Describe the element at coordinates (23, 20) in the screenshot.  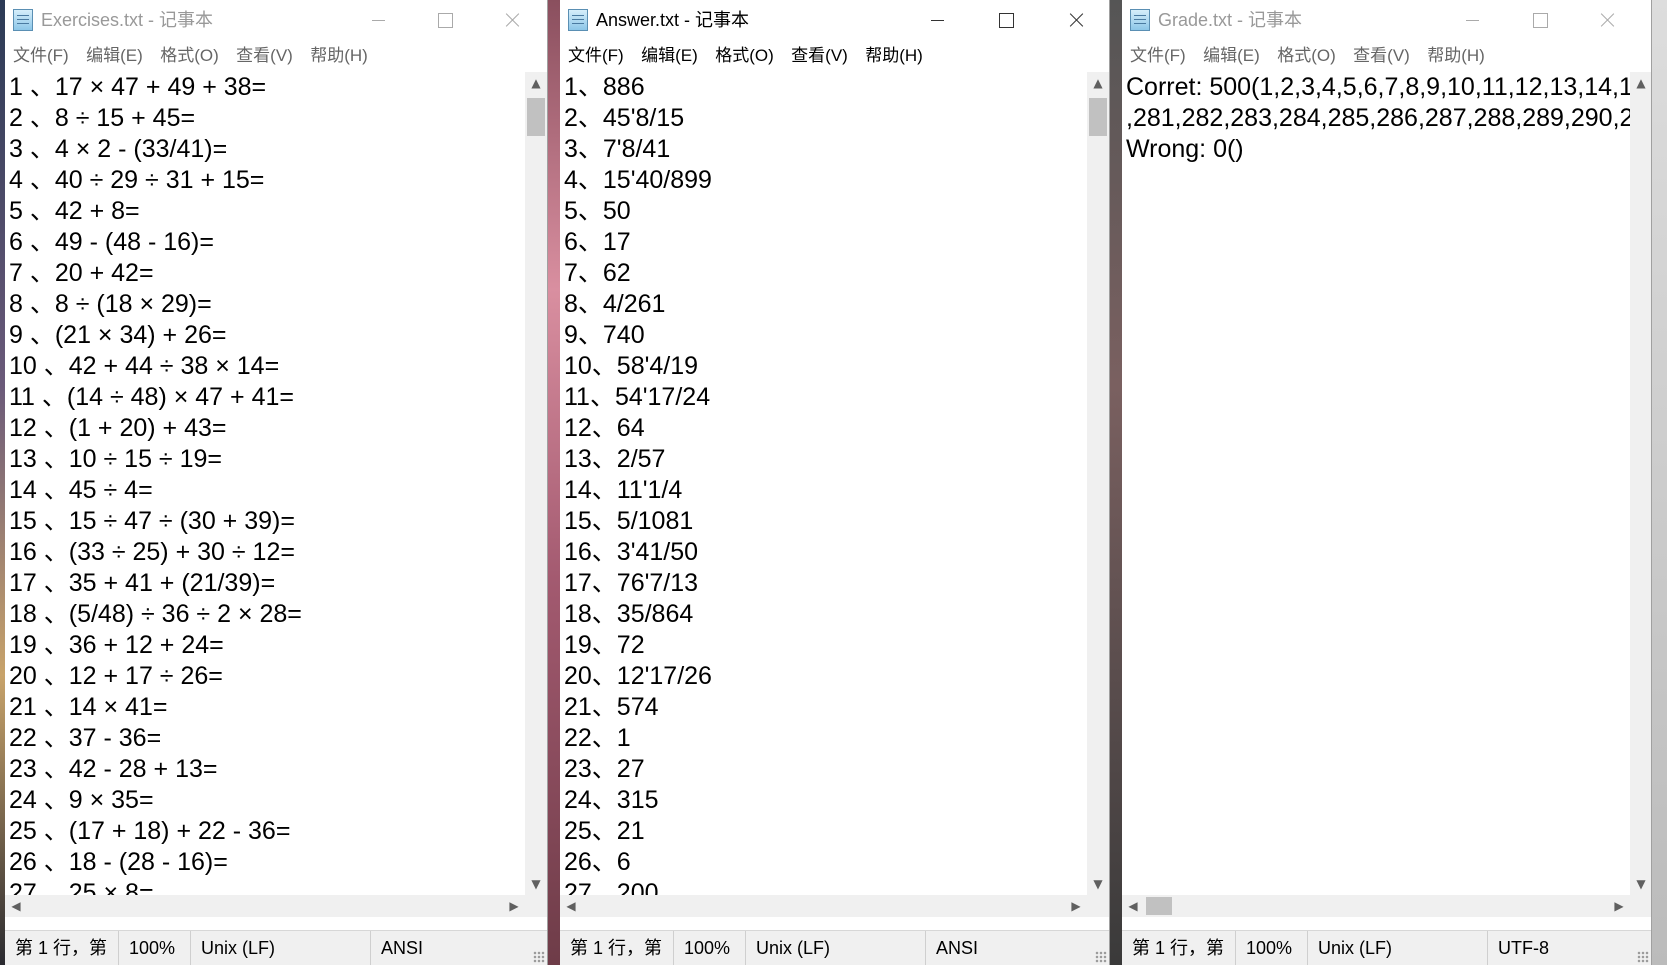
I see `notepad-icon` at that location.